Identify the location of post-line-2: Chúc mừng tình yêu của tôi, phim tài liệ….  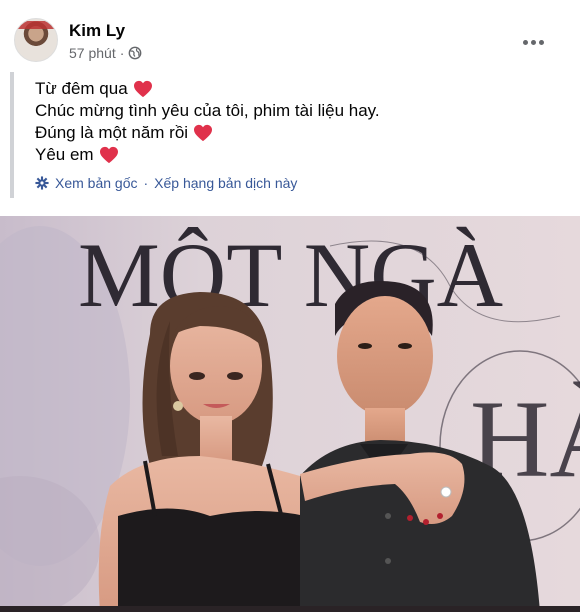
(207, 110).